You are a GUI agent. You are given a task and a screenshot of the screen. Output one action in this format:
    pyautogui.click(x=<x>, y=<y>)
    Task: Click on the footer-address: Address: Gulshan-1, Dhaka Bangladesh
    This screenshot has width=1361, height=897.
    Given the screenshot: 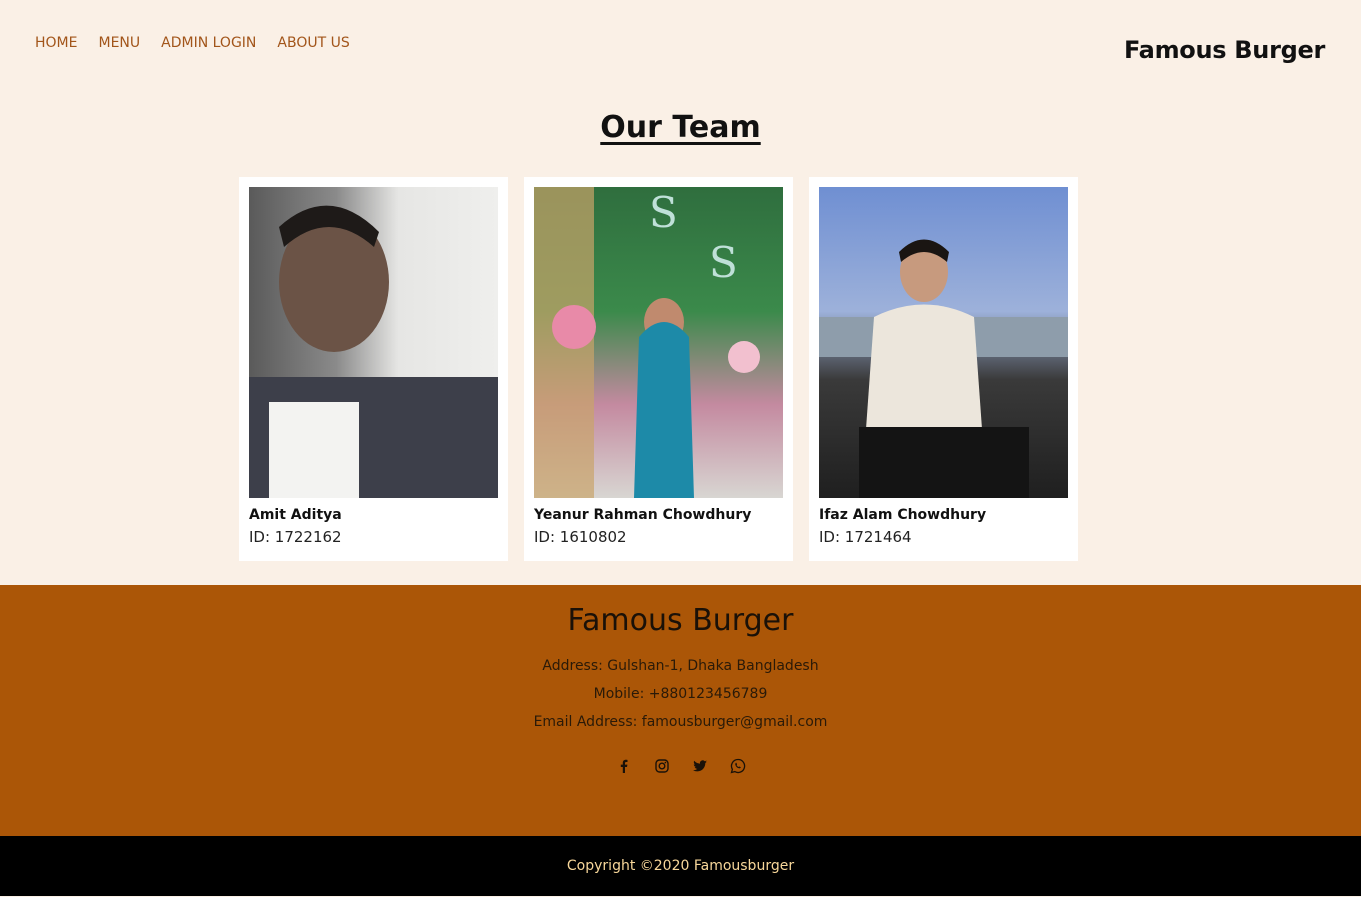 What is the action you would take?
    pyautogui.click(x=680, y=666)
    